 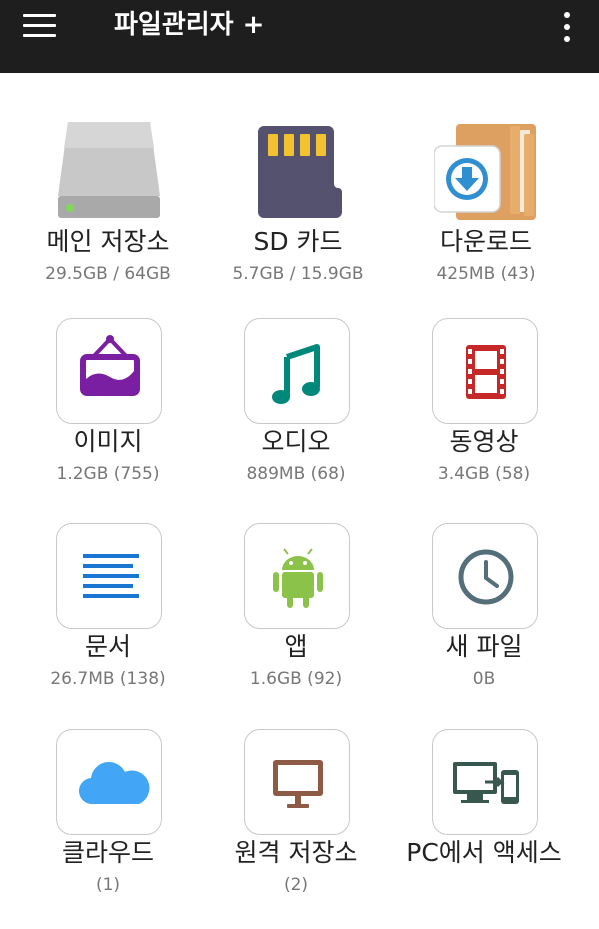 What do you see at coordinates (485, 576) in the screenshot?
I see `clock-icon` at bounding box center [485, 576].